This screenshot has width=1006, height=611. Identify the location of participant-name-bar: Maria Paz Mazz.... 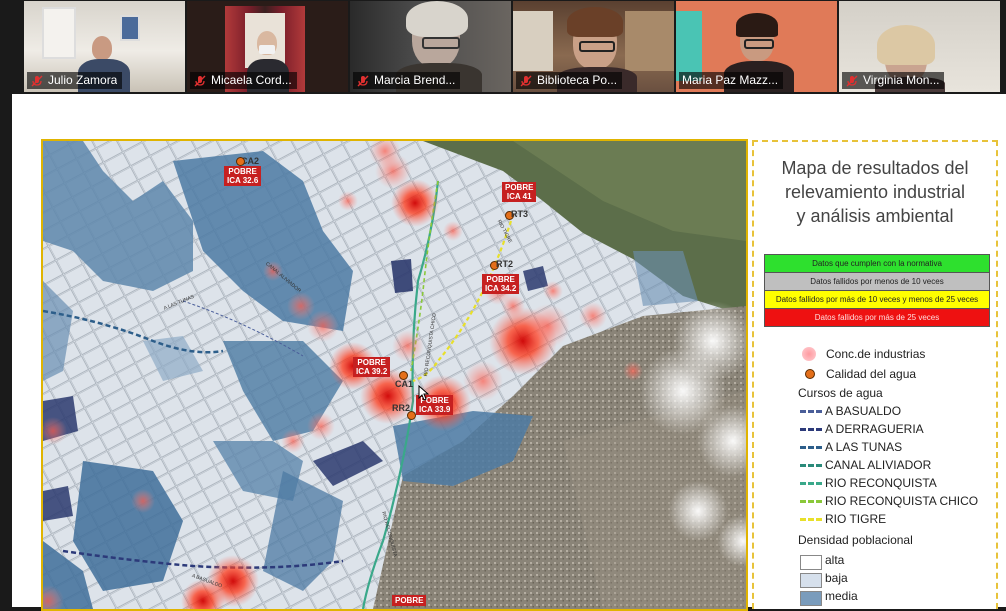
(731, 80).